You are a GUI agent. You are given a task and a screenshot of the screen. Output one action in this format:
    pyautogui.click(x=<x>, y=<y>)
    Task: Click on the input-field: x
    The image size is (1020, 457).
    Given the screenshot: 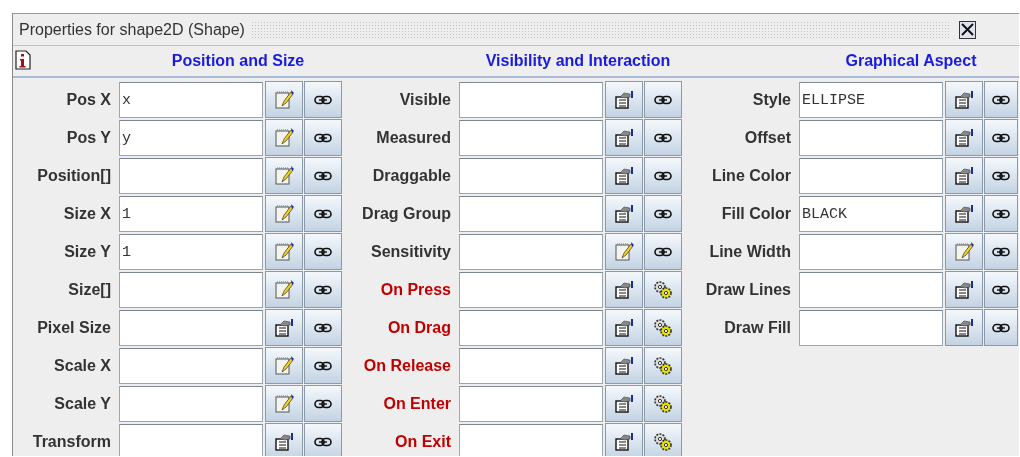 What is the action you would take?
    pyautogui.click(x=191, y=100)
    